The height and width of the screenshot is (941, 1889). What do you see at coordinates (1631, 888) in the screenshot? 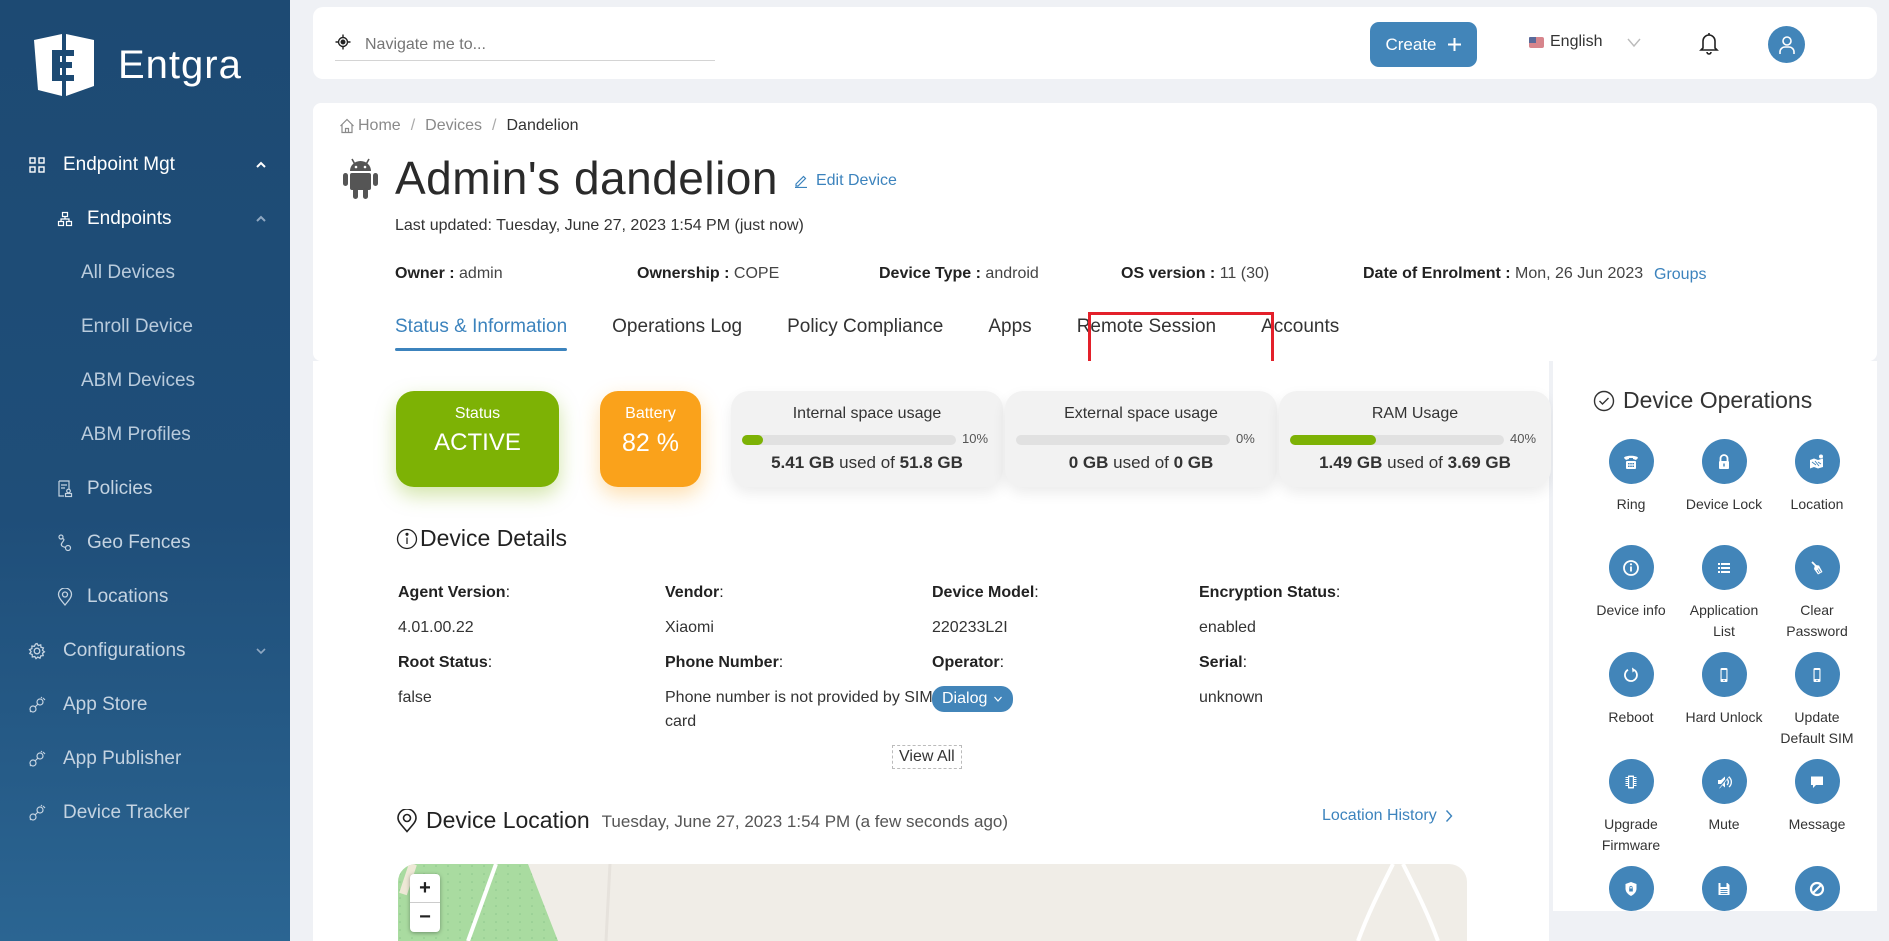
I see `operation-shield-lock` at bounding box center [1631, 888].